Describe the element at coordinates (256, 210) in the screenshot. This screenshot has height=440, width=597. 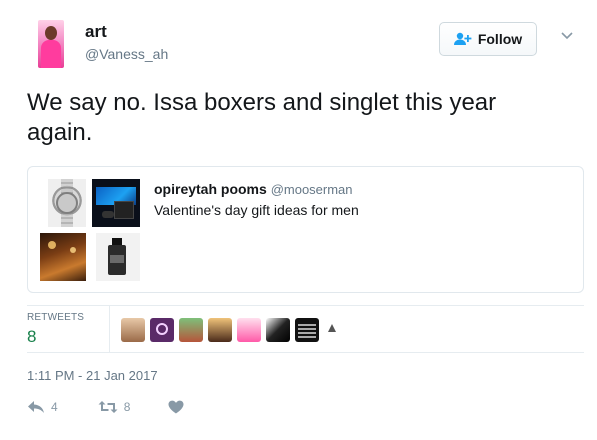
I see `quoted-text: Valentine's day gift ideas for men` at that location.